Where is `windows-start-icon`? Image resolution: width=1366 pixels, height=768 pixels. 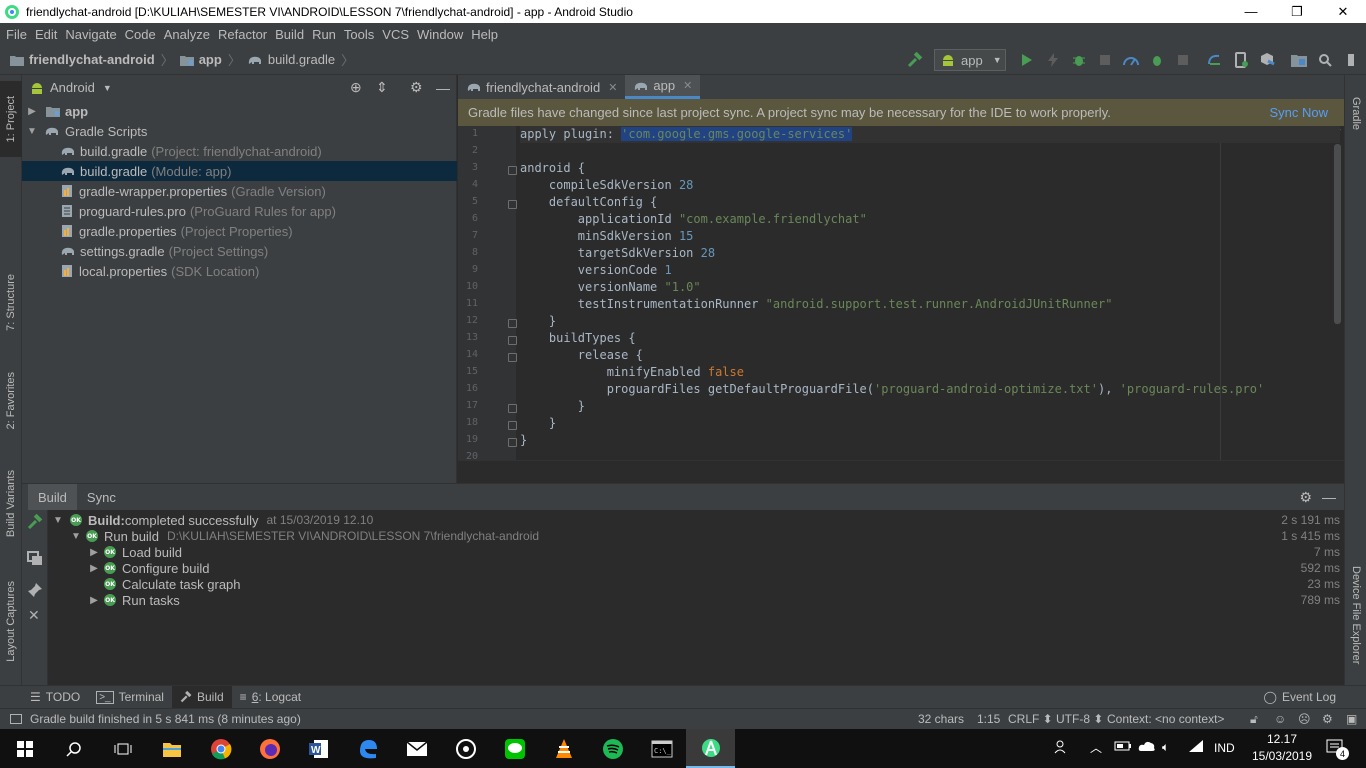
windows-start-icon is located at coordinates (24, 748).